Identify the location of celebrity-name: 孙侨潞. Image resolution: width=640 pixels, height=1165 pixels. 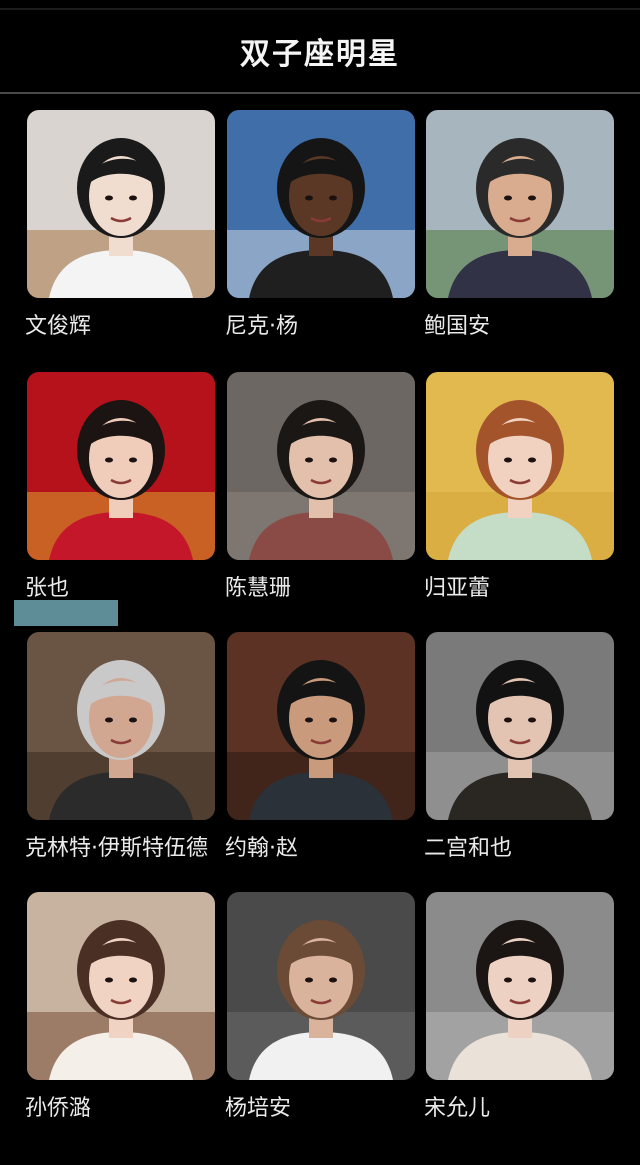
(122, 1106).